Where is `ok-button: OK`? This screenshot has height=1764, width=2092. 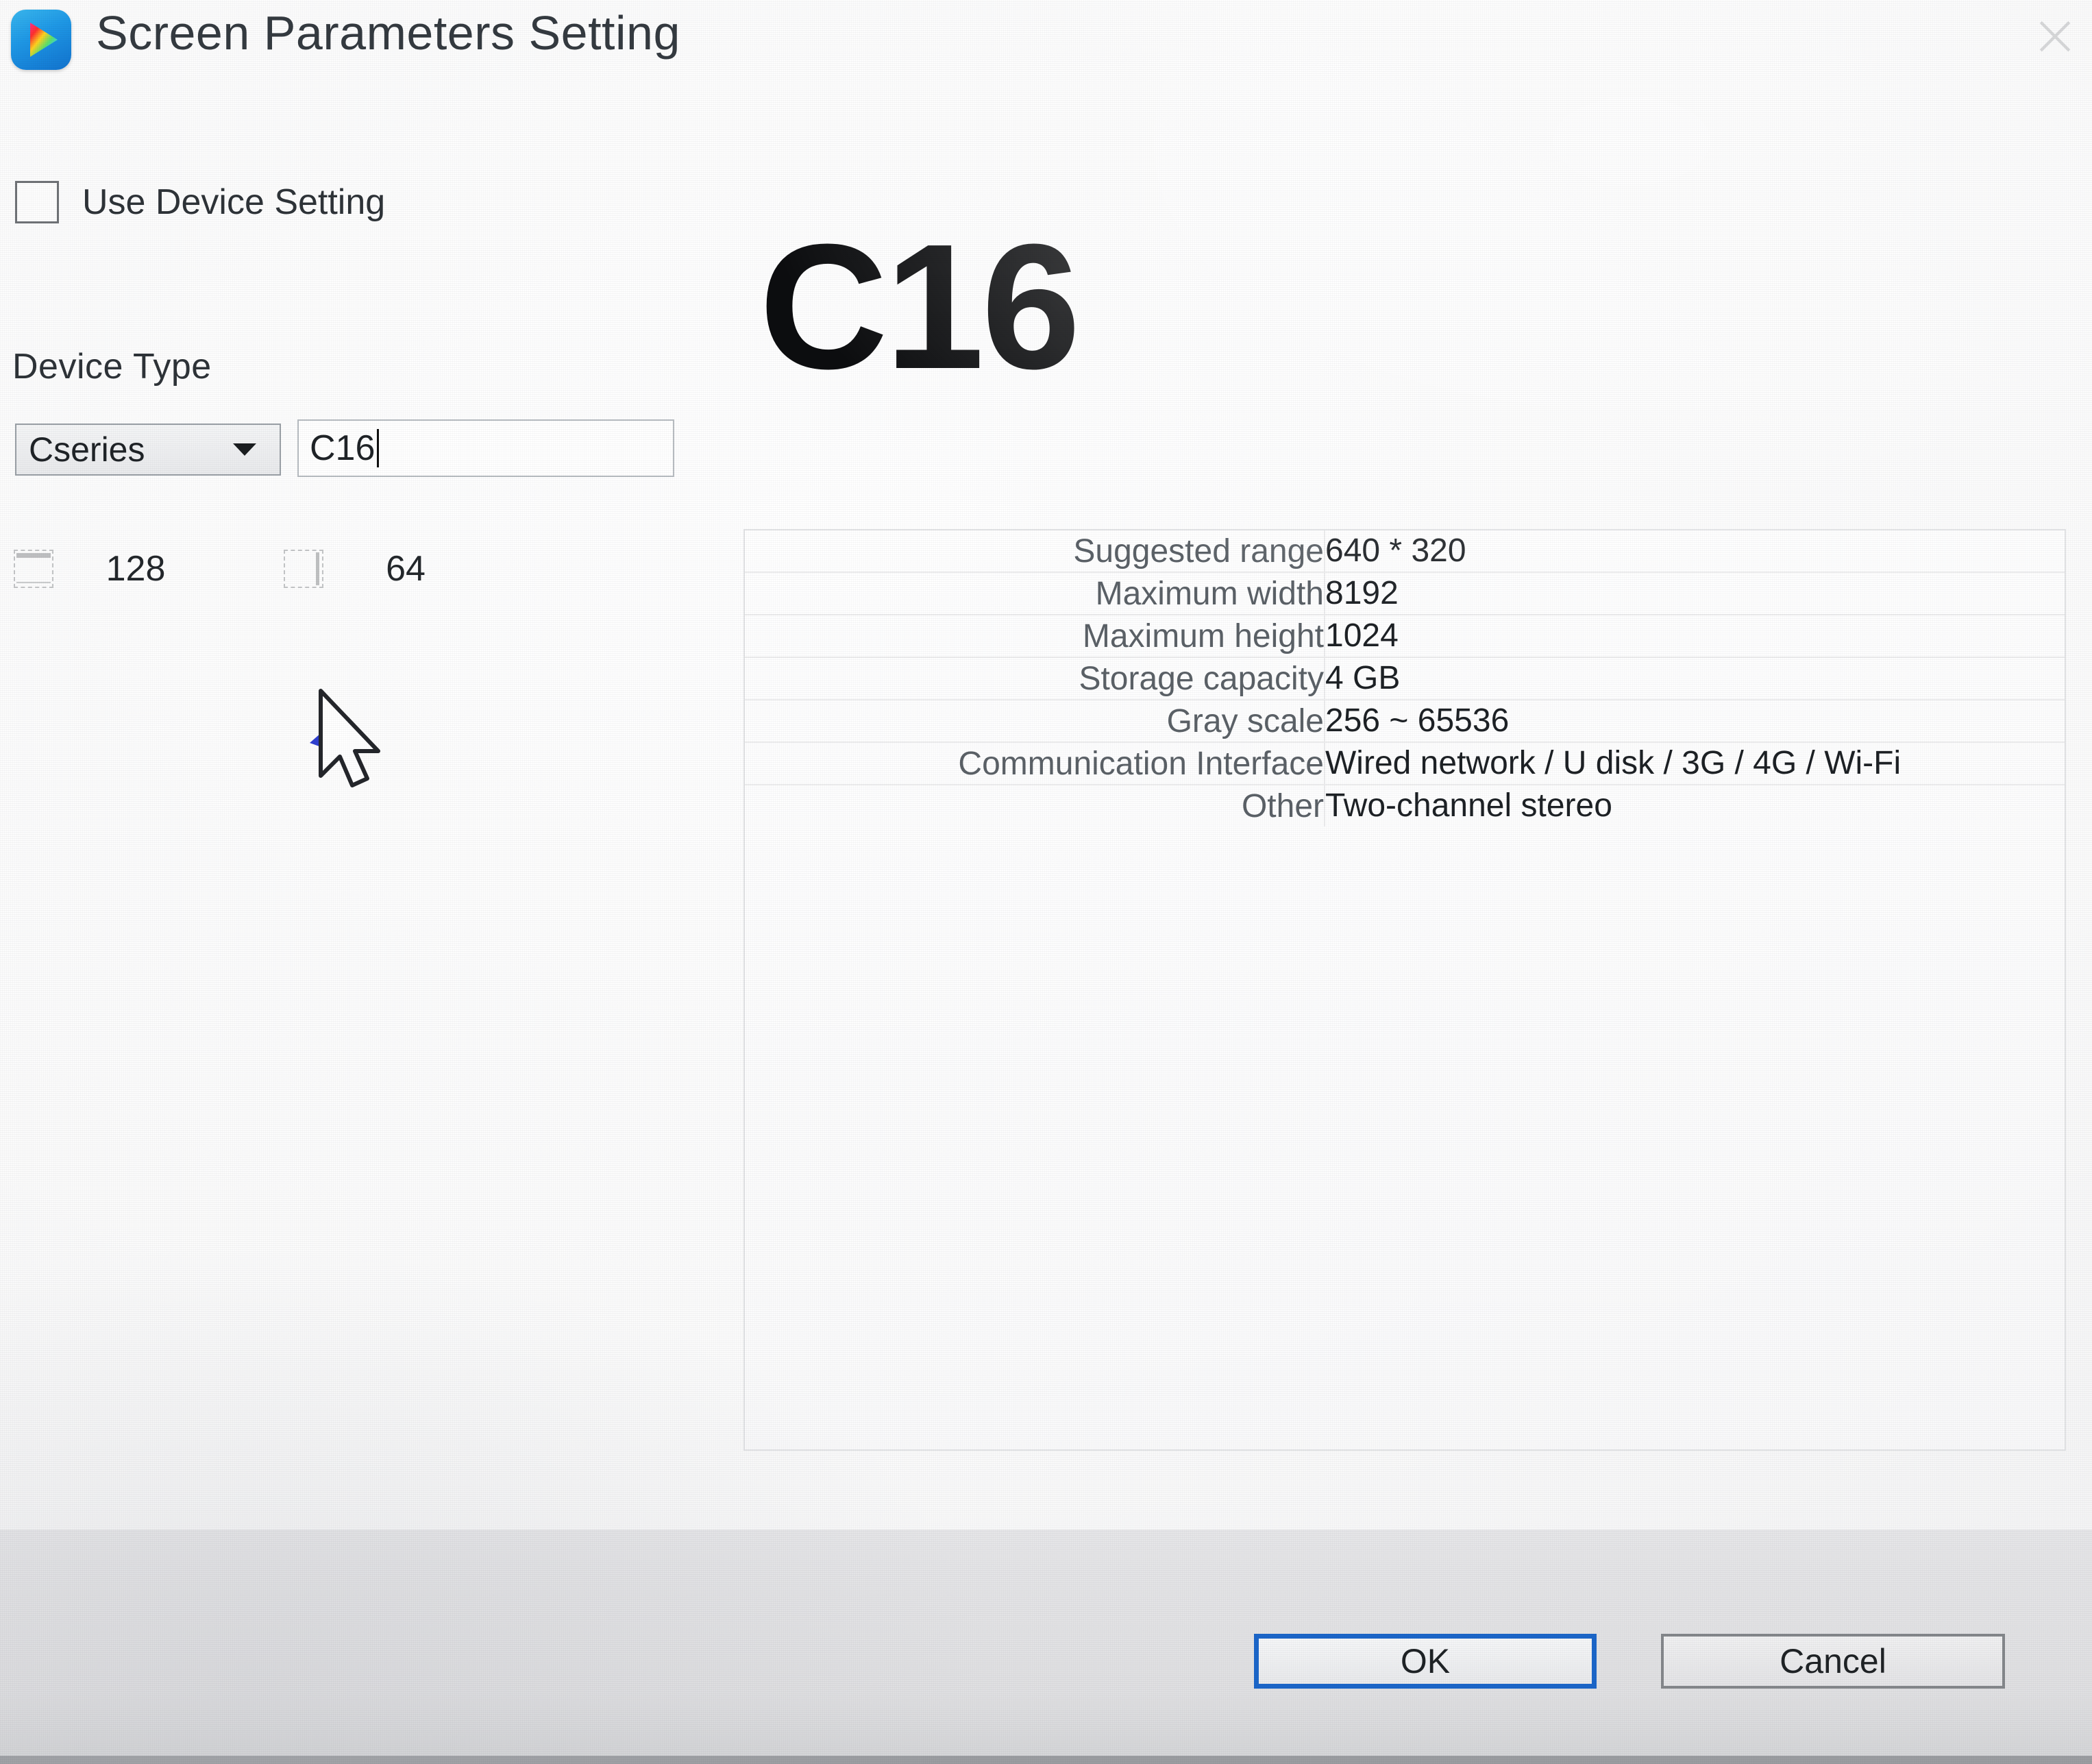 ok-button: OK is located at coordinates (1425, 1661).